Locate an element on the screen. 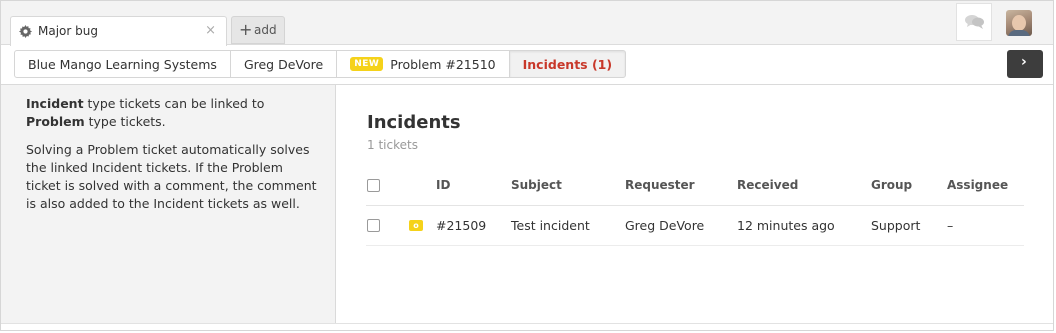 This screenshot has width=1056, height=333. ticket-count: 1 tickets is located at coordinates (392, 145).